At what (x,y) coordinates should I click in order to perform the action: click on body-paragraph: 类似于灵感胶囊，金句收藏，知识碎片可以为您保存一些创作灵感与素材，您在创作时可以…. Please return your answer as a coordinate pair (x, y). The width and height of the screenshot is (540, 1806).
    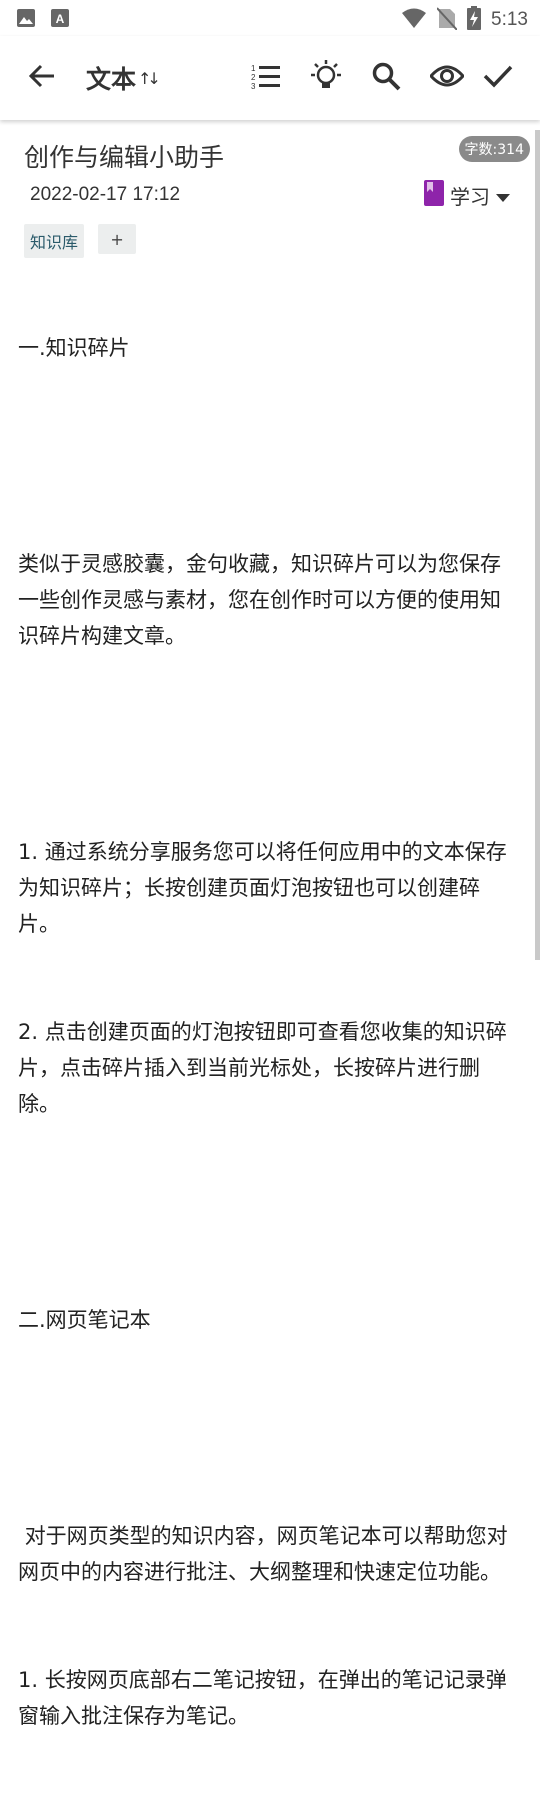
    Looking at the image, I should click on (259, 600).